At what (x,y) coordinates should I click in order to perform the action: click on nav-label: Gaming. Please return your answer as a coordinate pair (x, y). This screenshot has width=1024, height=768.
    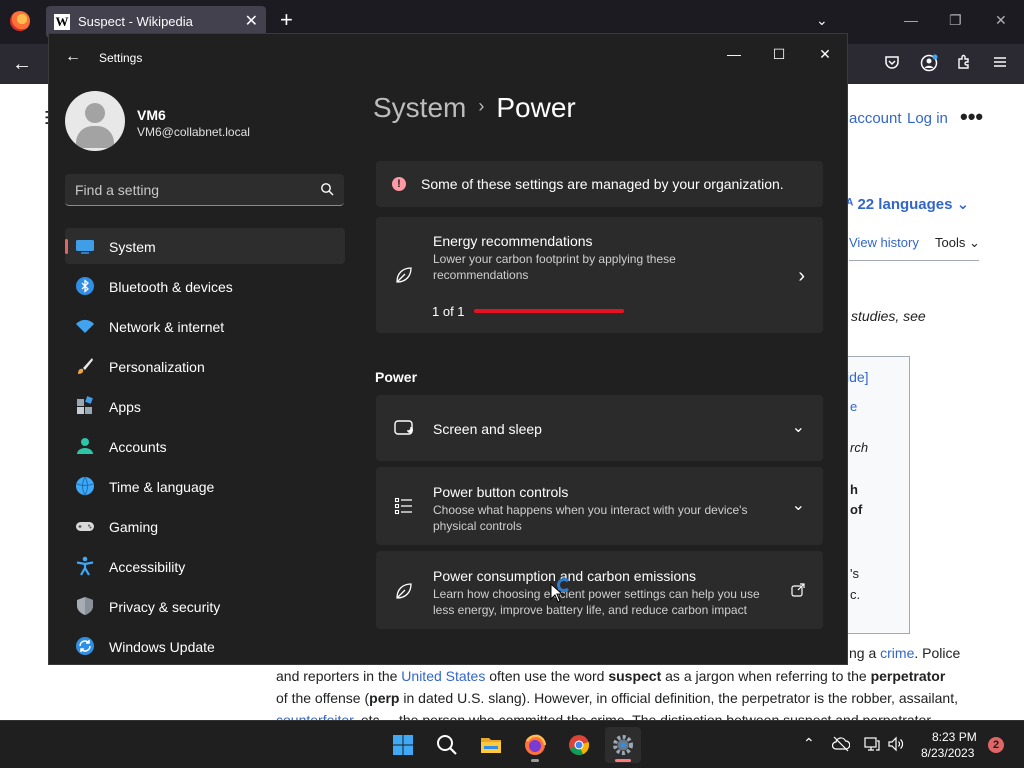
    Looking at the image, I should click on (134, 527).